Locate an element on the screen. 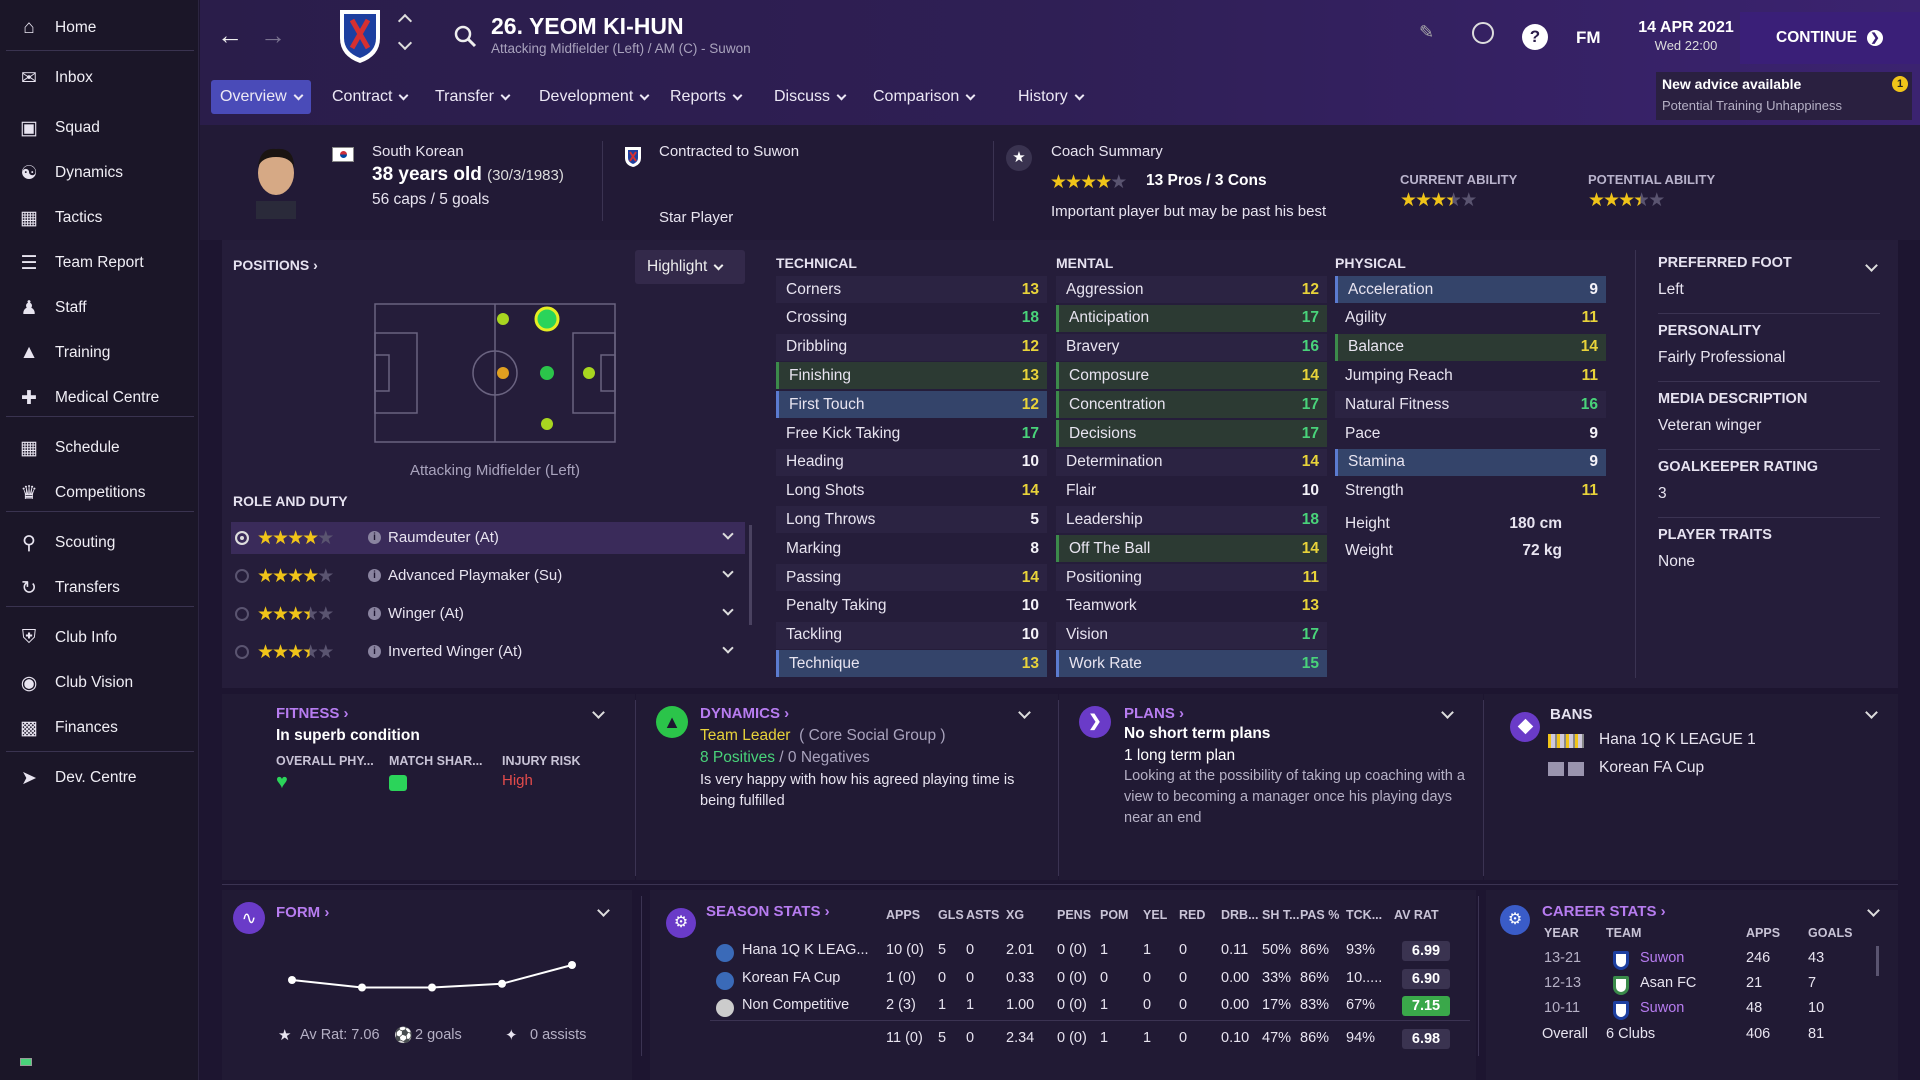 This screenshot has height=1080, width=1920. season-stats-title: SEASON STATS › is located at coordinates (768, 911).